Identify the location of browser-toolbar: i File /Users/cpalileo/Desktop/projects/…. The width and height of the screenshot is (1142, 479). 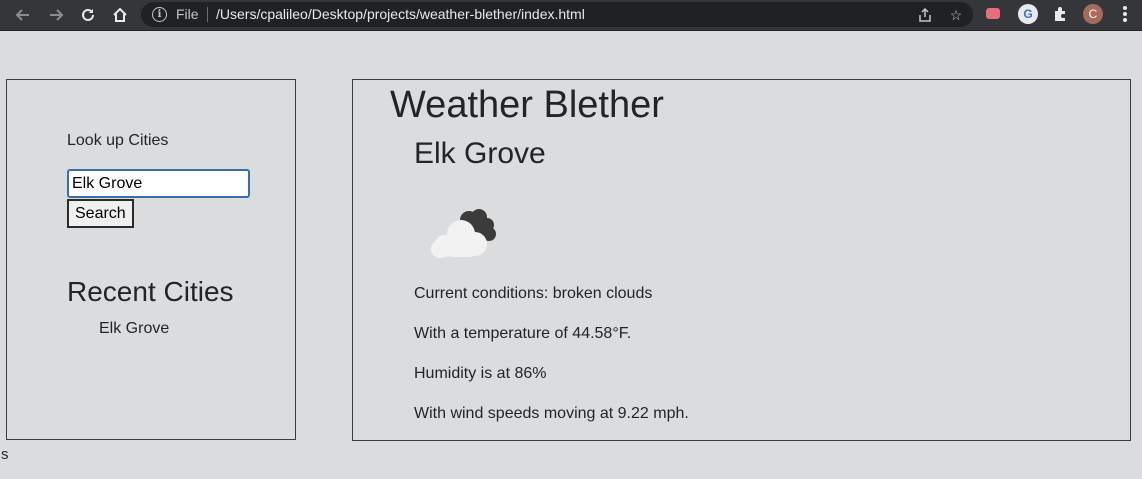
(571, 15).